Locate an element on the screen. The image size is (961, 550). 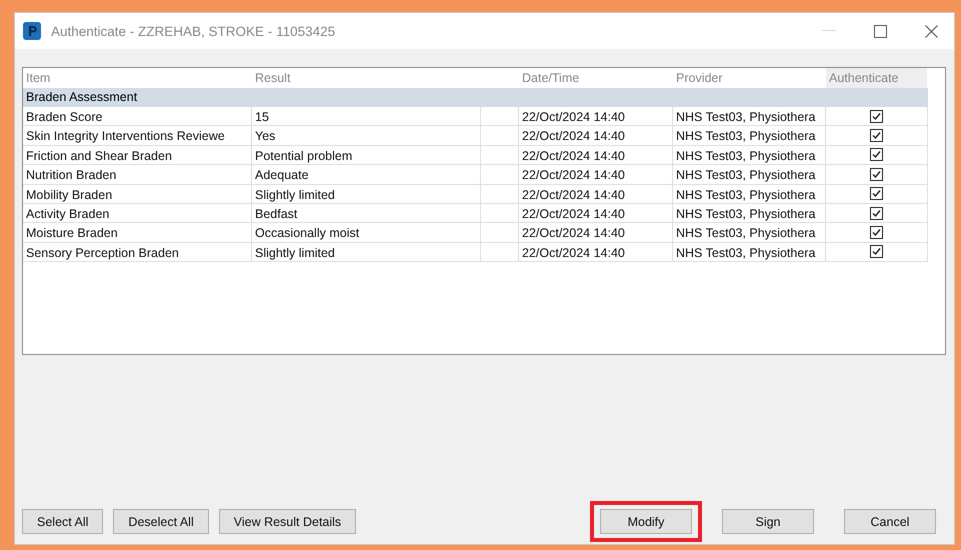
table-cell: Bedfast is located at coordinates (366, 214).